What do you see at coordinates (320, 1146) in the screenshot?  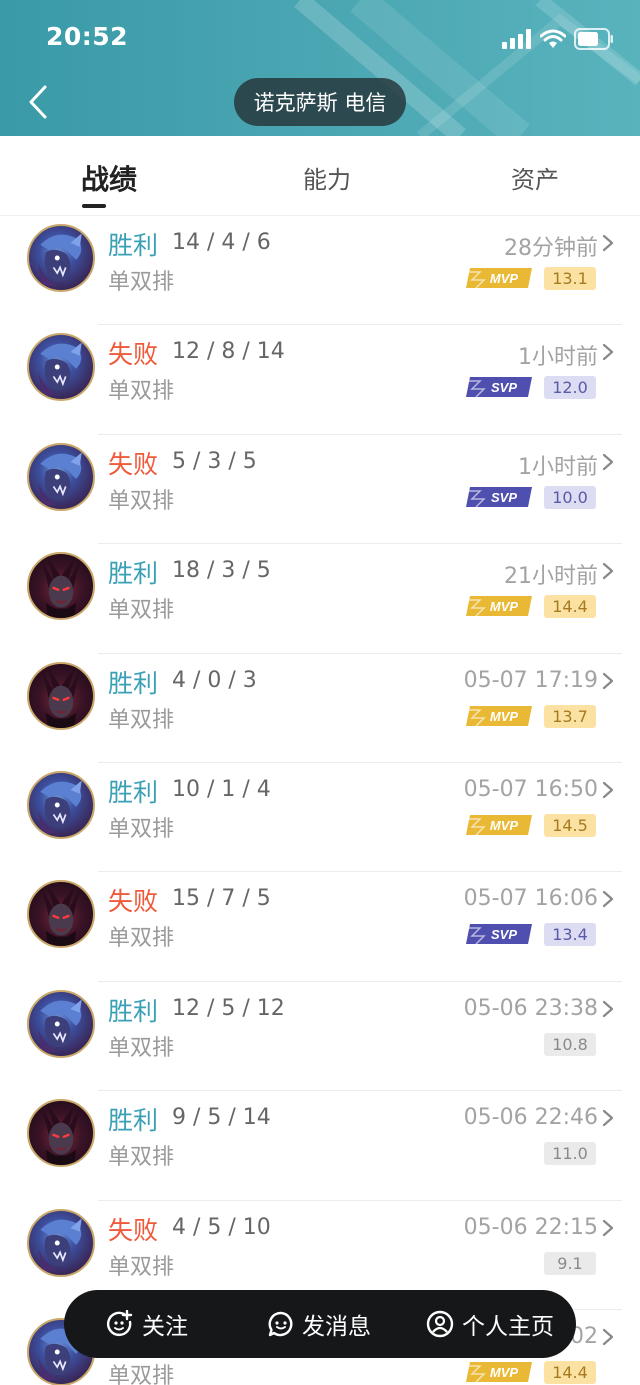 I see `match-row: 胜利 9 / 5 / 14 单双排 05-06 22:46 11.0` at bounding box center [320, 1146].